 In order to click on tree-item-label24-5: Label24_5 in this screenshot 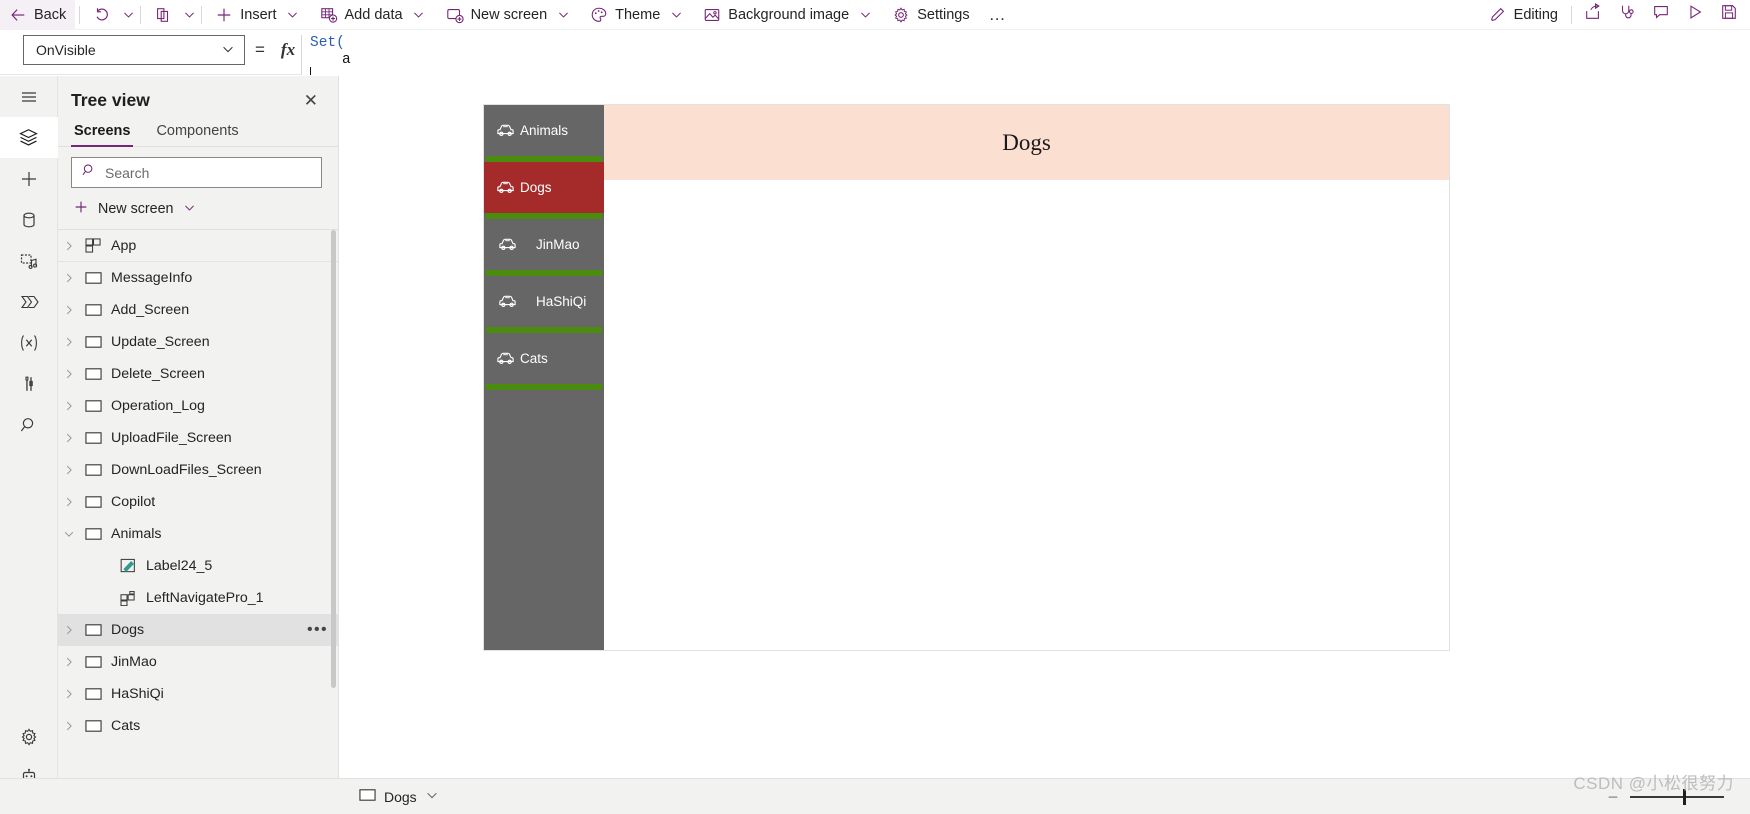, I will do `click(198, 566)`.